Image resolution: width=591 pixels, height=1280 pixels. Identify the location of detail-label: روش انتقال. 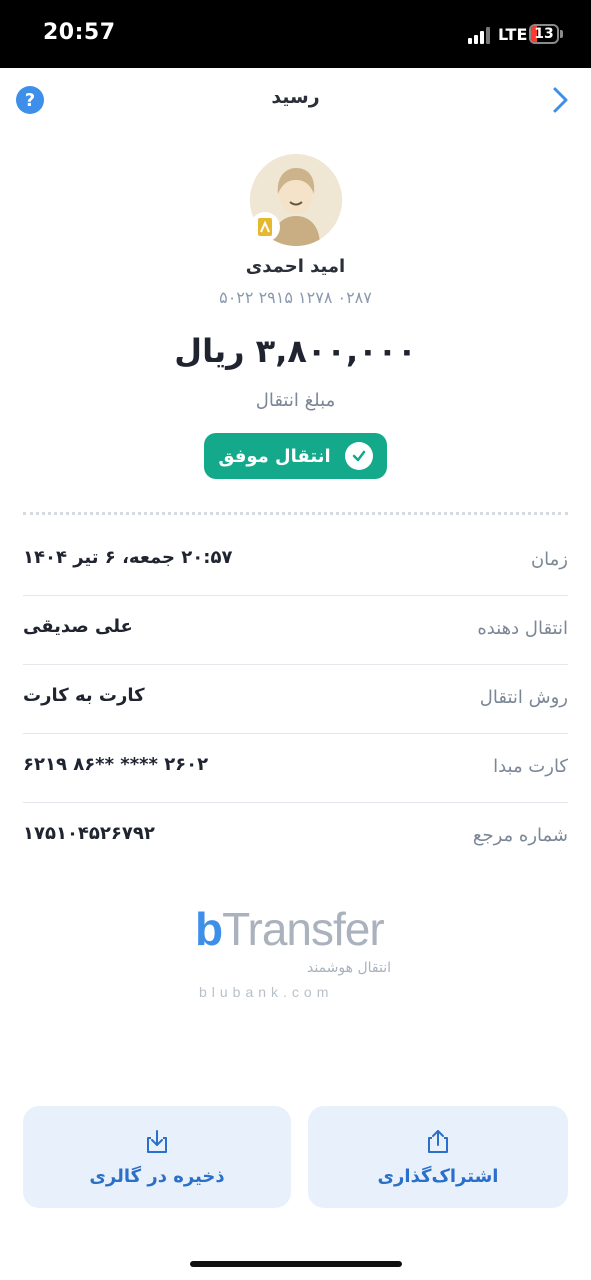
(523, 697).